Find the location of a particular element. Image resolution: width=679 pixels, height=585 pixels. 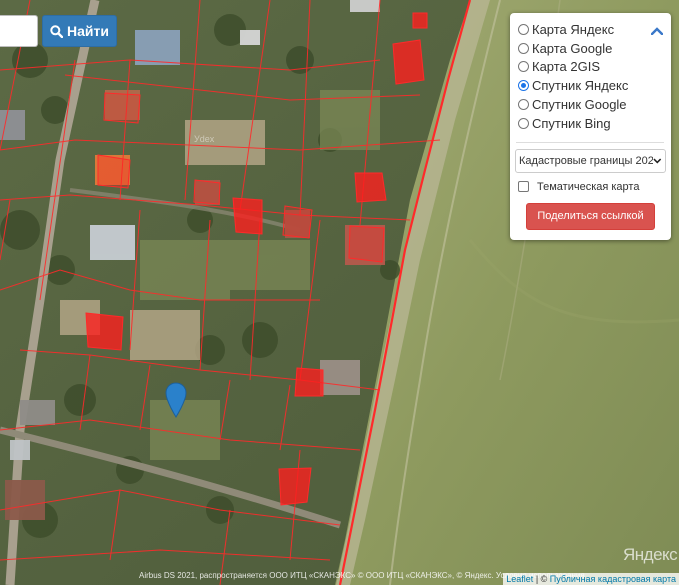

attribution-bar: Leaflet | © Публичная кадастровая карта is located at coordinates (591, 579).